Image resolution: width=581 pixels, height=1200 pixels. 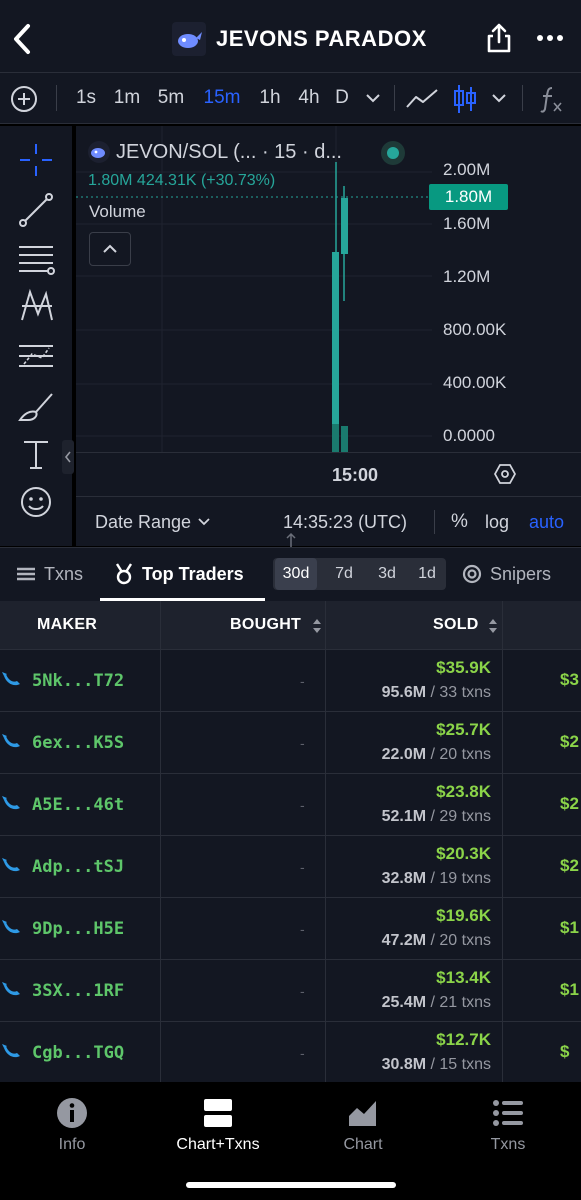 What do you see at coordinates (393, 153) in the screenshot?
I see `market-open-dot-icon` at bounding box center [393, 153].